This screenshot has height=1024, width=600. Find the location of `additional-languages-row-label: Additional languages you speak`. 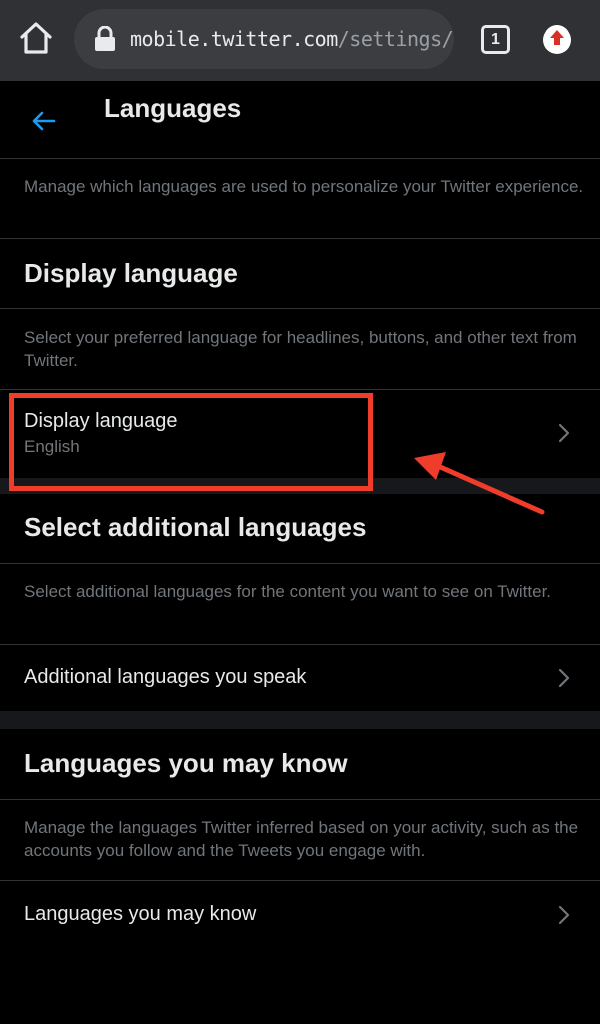

additional-languages-row-label: Additional languages you speak is located at coordinates (165, 677).